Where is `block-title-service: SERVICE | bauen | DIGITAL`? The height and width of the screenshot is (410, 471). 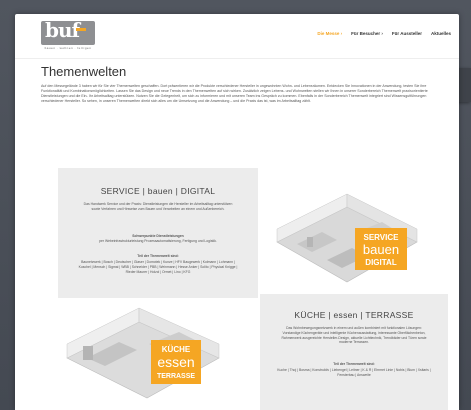
block-title-service: SERVICE | bauen | DIGITAL is located at coordinates (158, 191).